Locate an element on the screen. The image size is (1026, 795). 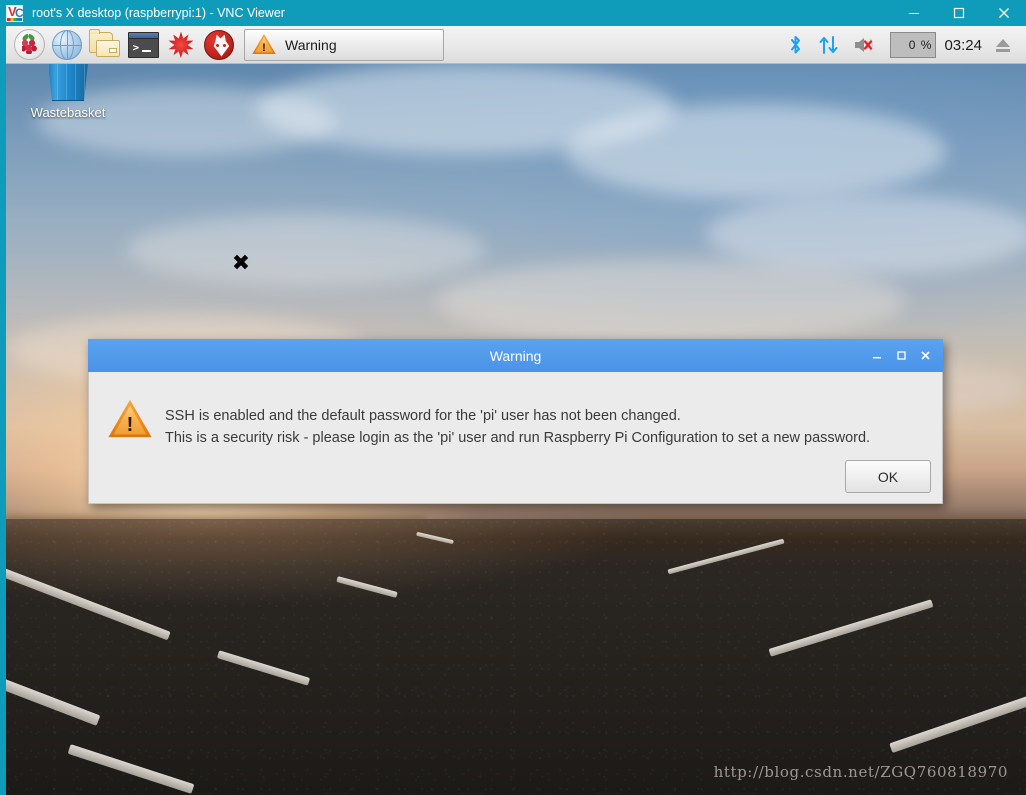
lxde-taskbar: > ! Warning 0 % 03:24 is located at coordinates (516, 45).